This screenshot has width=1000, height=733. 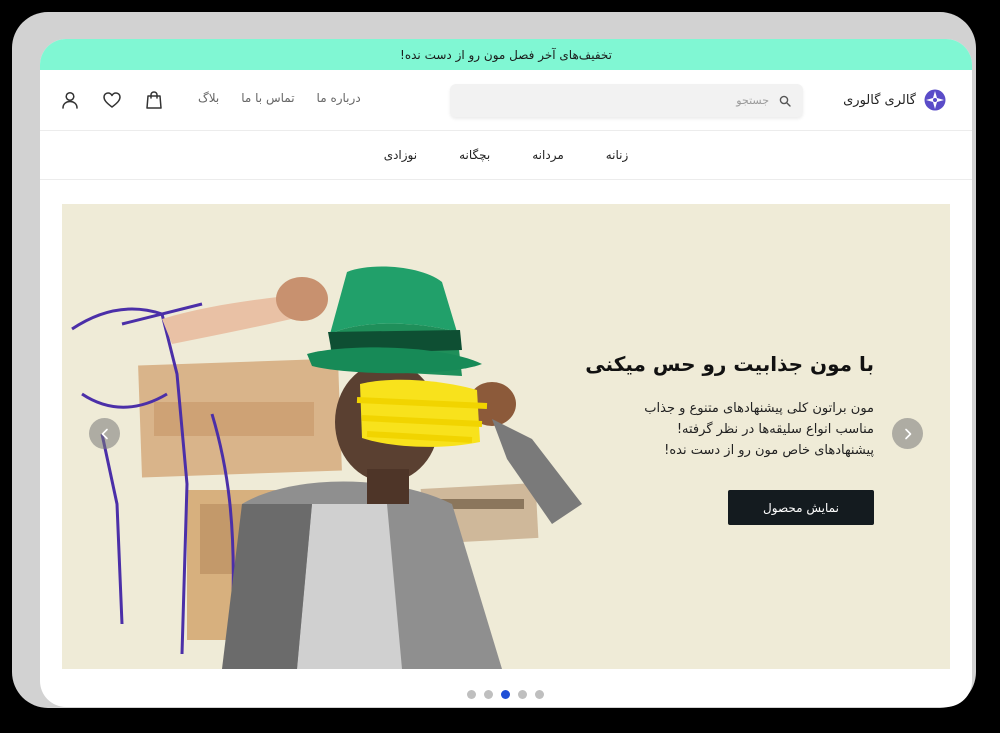 What do you see at coordinates (759, 408) in the screenshot?
I see `hero-description-line: مون براتون کلی پیشنهادهای متنوع و جذاب` at bounding box center [759, 408].